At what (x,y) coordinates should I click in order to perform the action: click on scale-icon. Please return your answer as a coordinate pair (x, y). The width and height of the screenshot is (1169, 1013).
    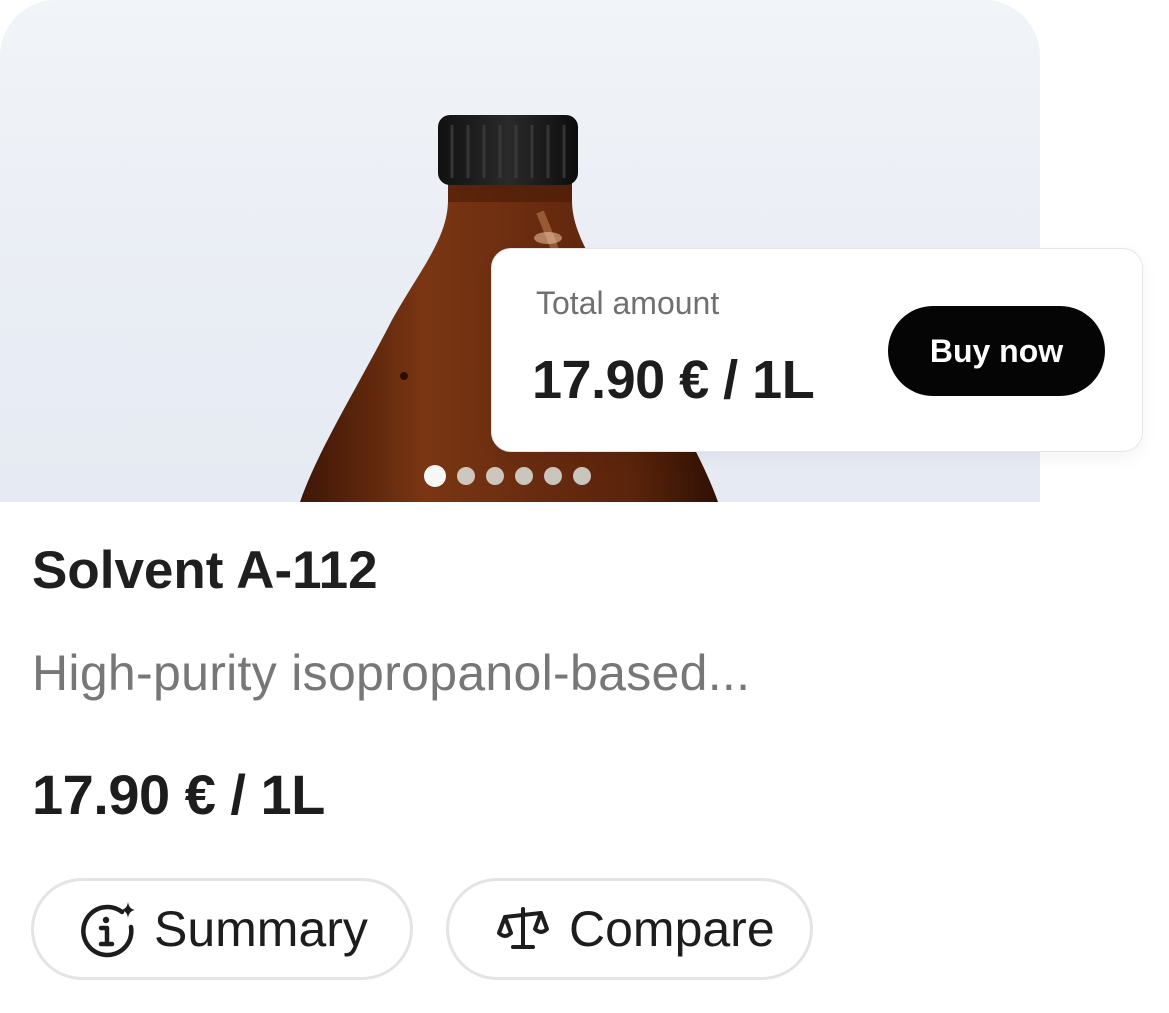
    Looking at the image, I should click on (523, 929).